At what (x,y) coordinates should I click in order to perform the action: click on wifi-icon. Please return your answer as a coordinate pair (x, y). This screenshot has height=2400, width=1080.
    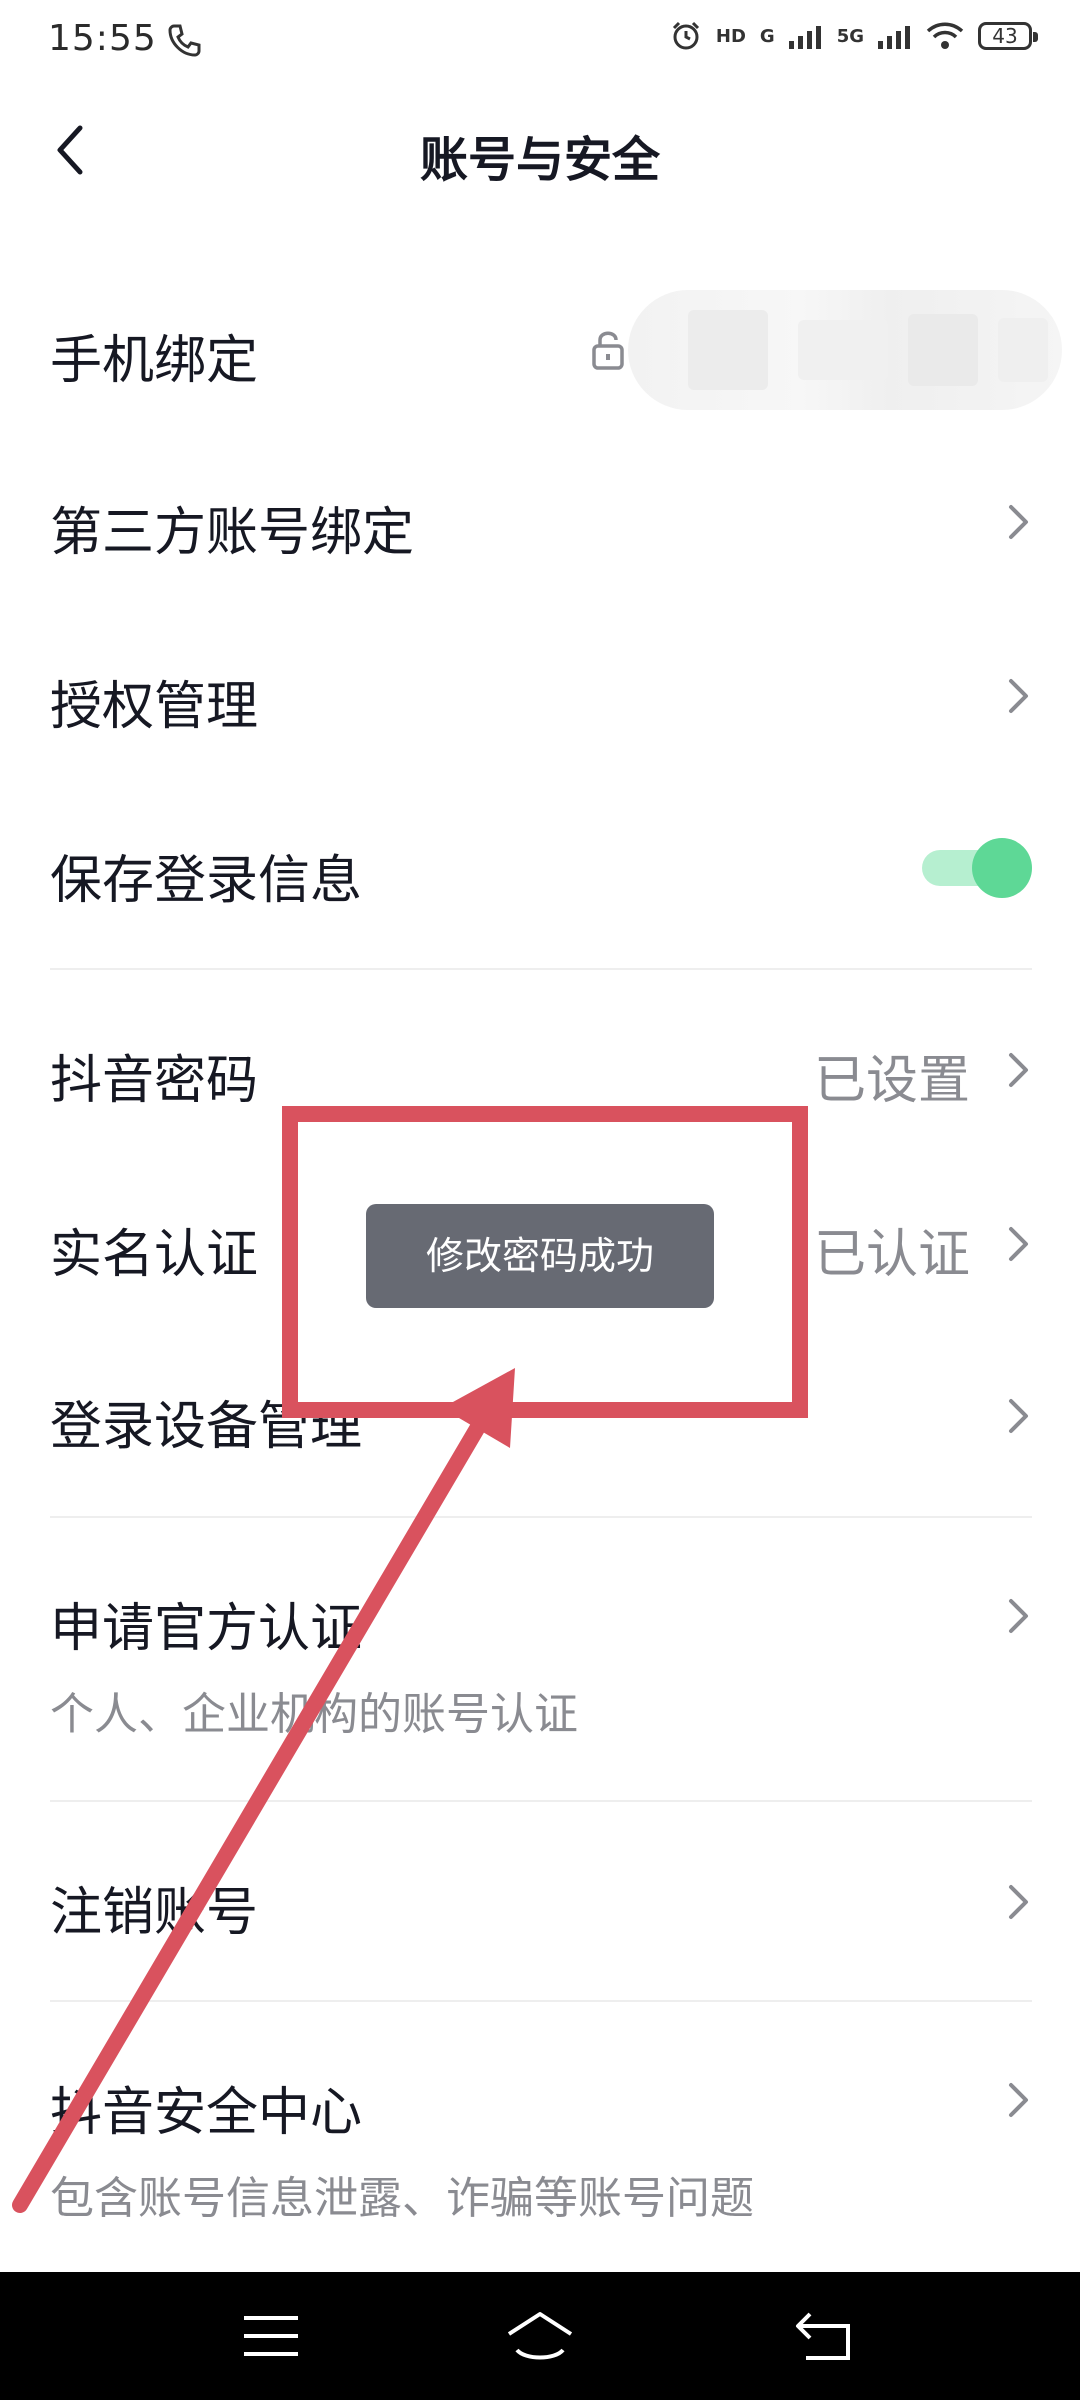
    Looking at the image, I should click on (945, 35).